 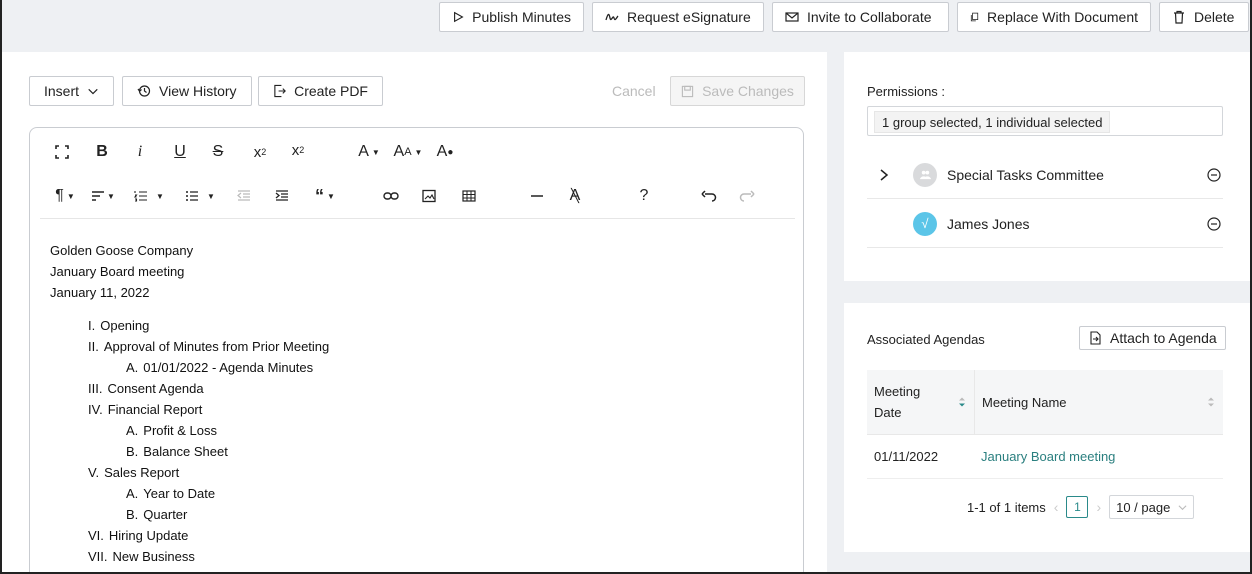 What do you see at coordinates (96, 535) in the screenshot?
I see `outline-item-number: VI.` at bounding box center [96, 535].